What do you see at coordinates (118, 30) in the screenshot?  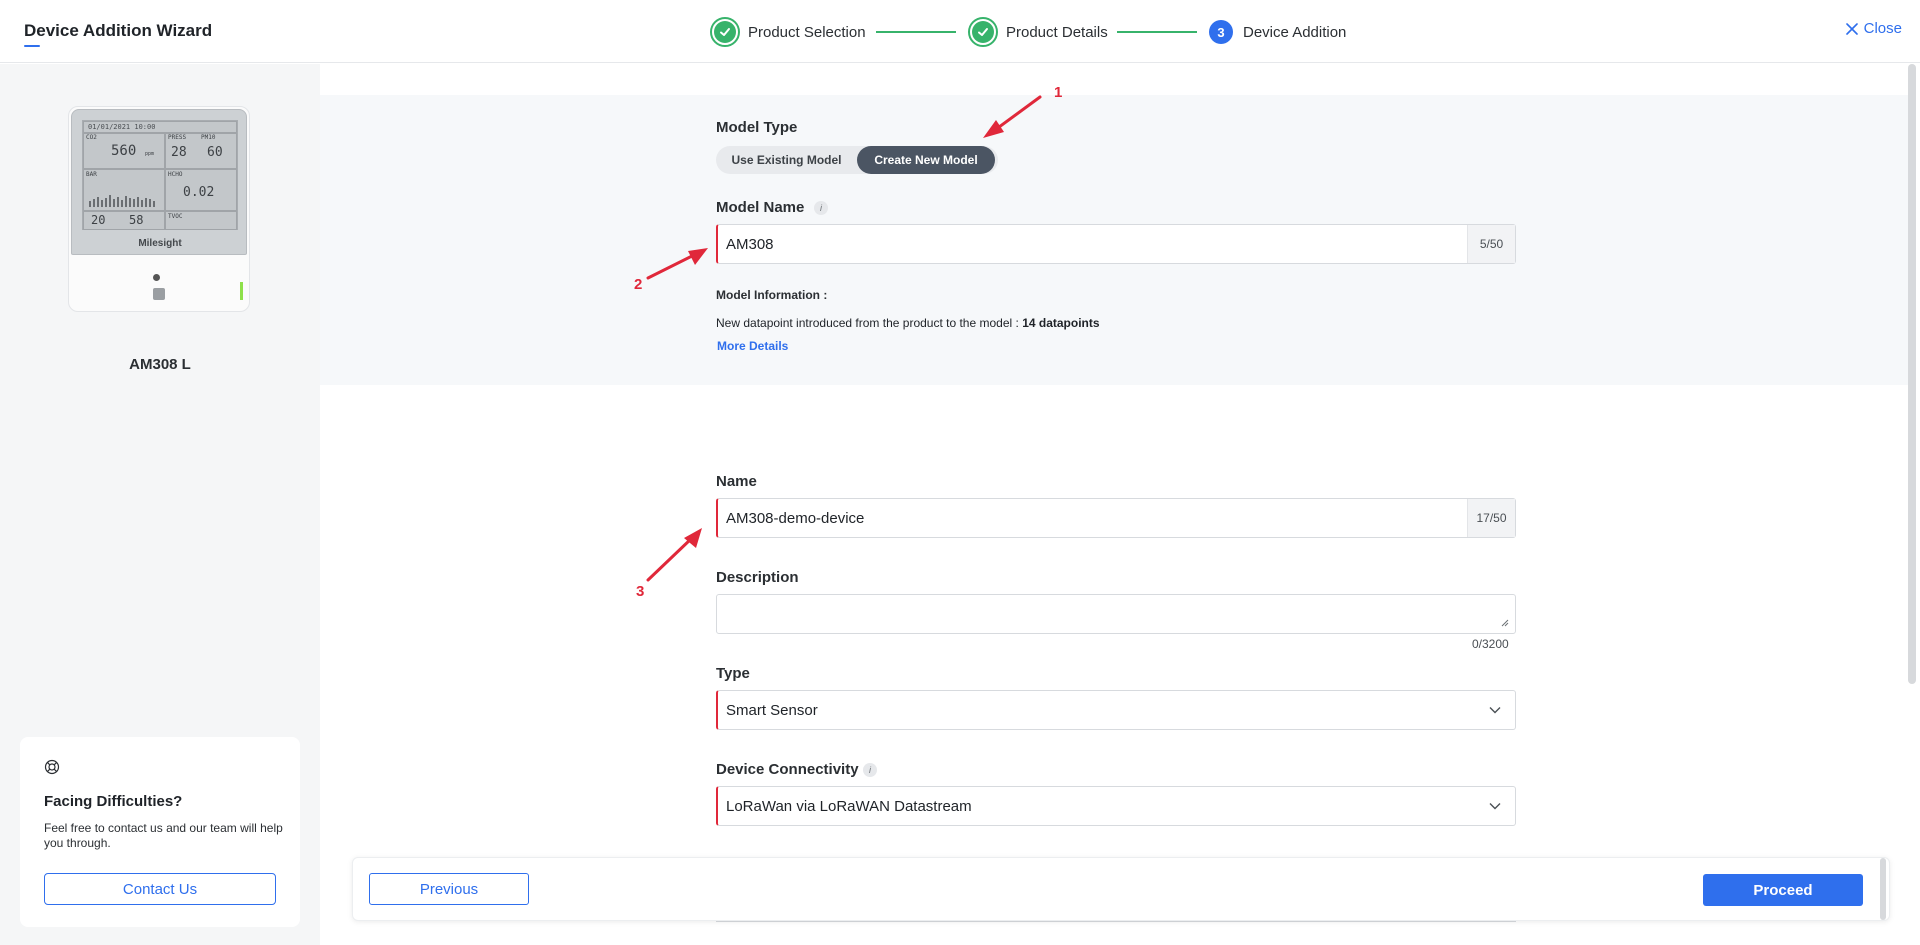 I see `wizard-title: Device Addition Wizard` at bounding box center [118, 30].